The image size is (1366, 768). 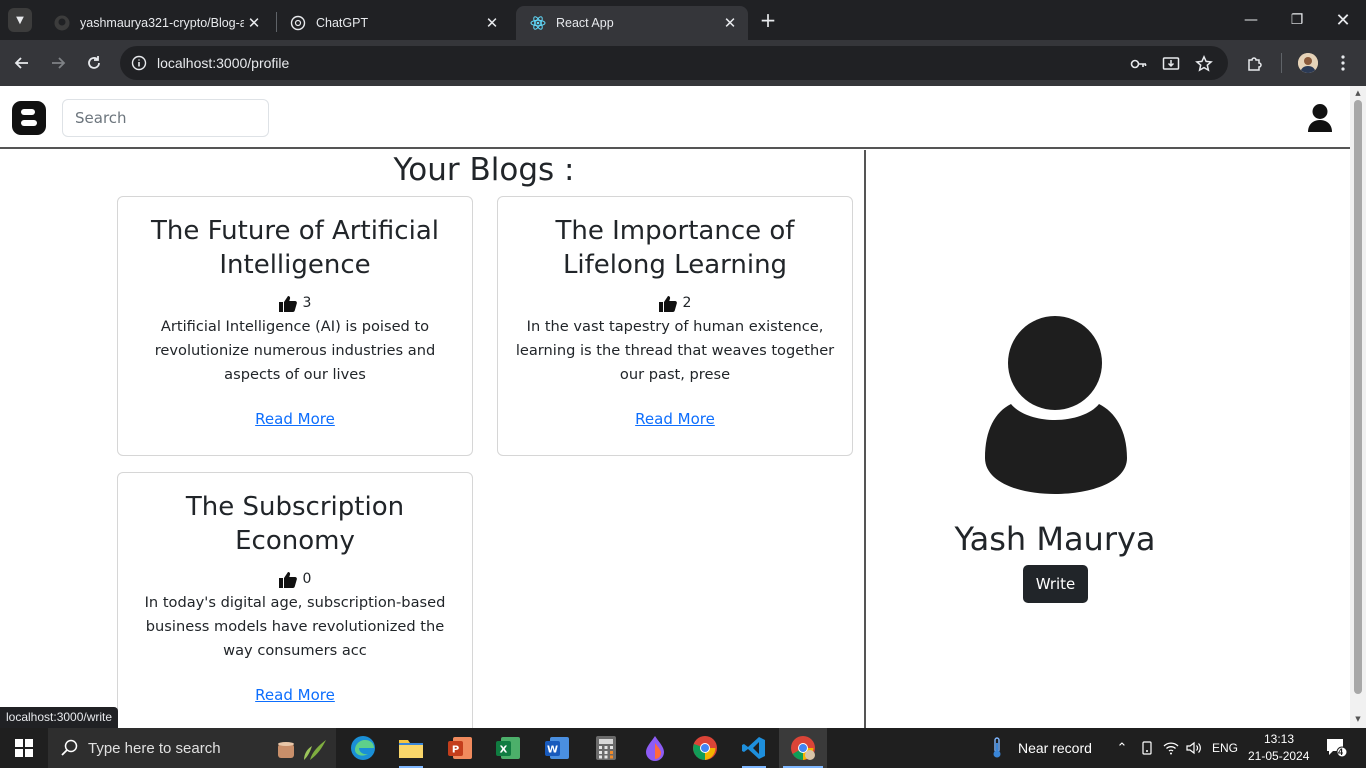 What do you see at coordinates (460, 748) in the screenshot?
I see `powerpoint-icon: P` at bounding box center [460, 748].